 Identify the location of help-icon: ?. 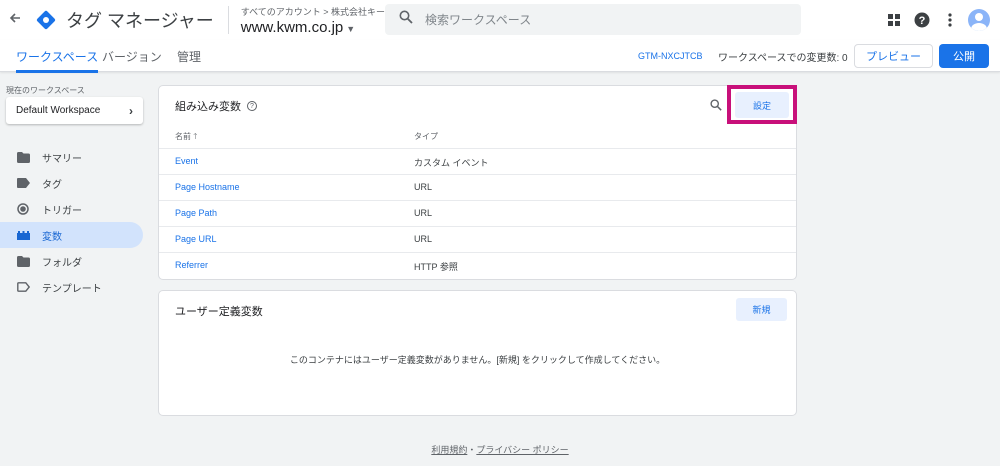
(922, 20).